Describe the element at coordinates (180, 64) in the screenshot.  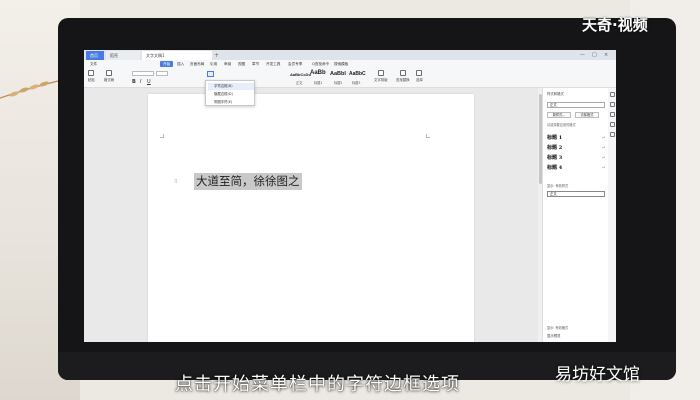
I see `menu-insert: 插入` at that location.